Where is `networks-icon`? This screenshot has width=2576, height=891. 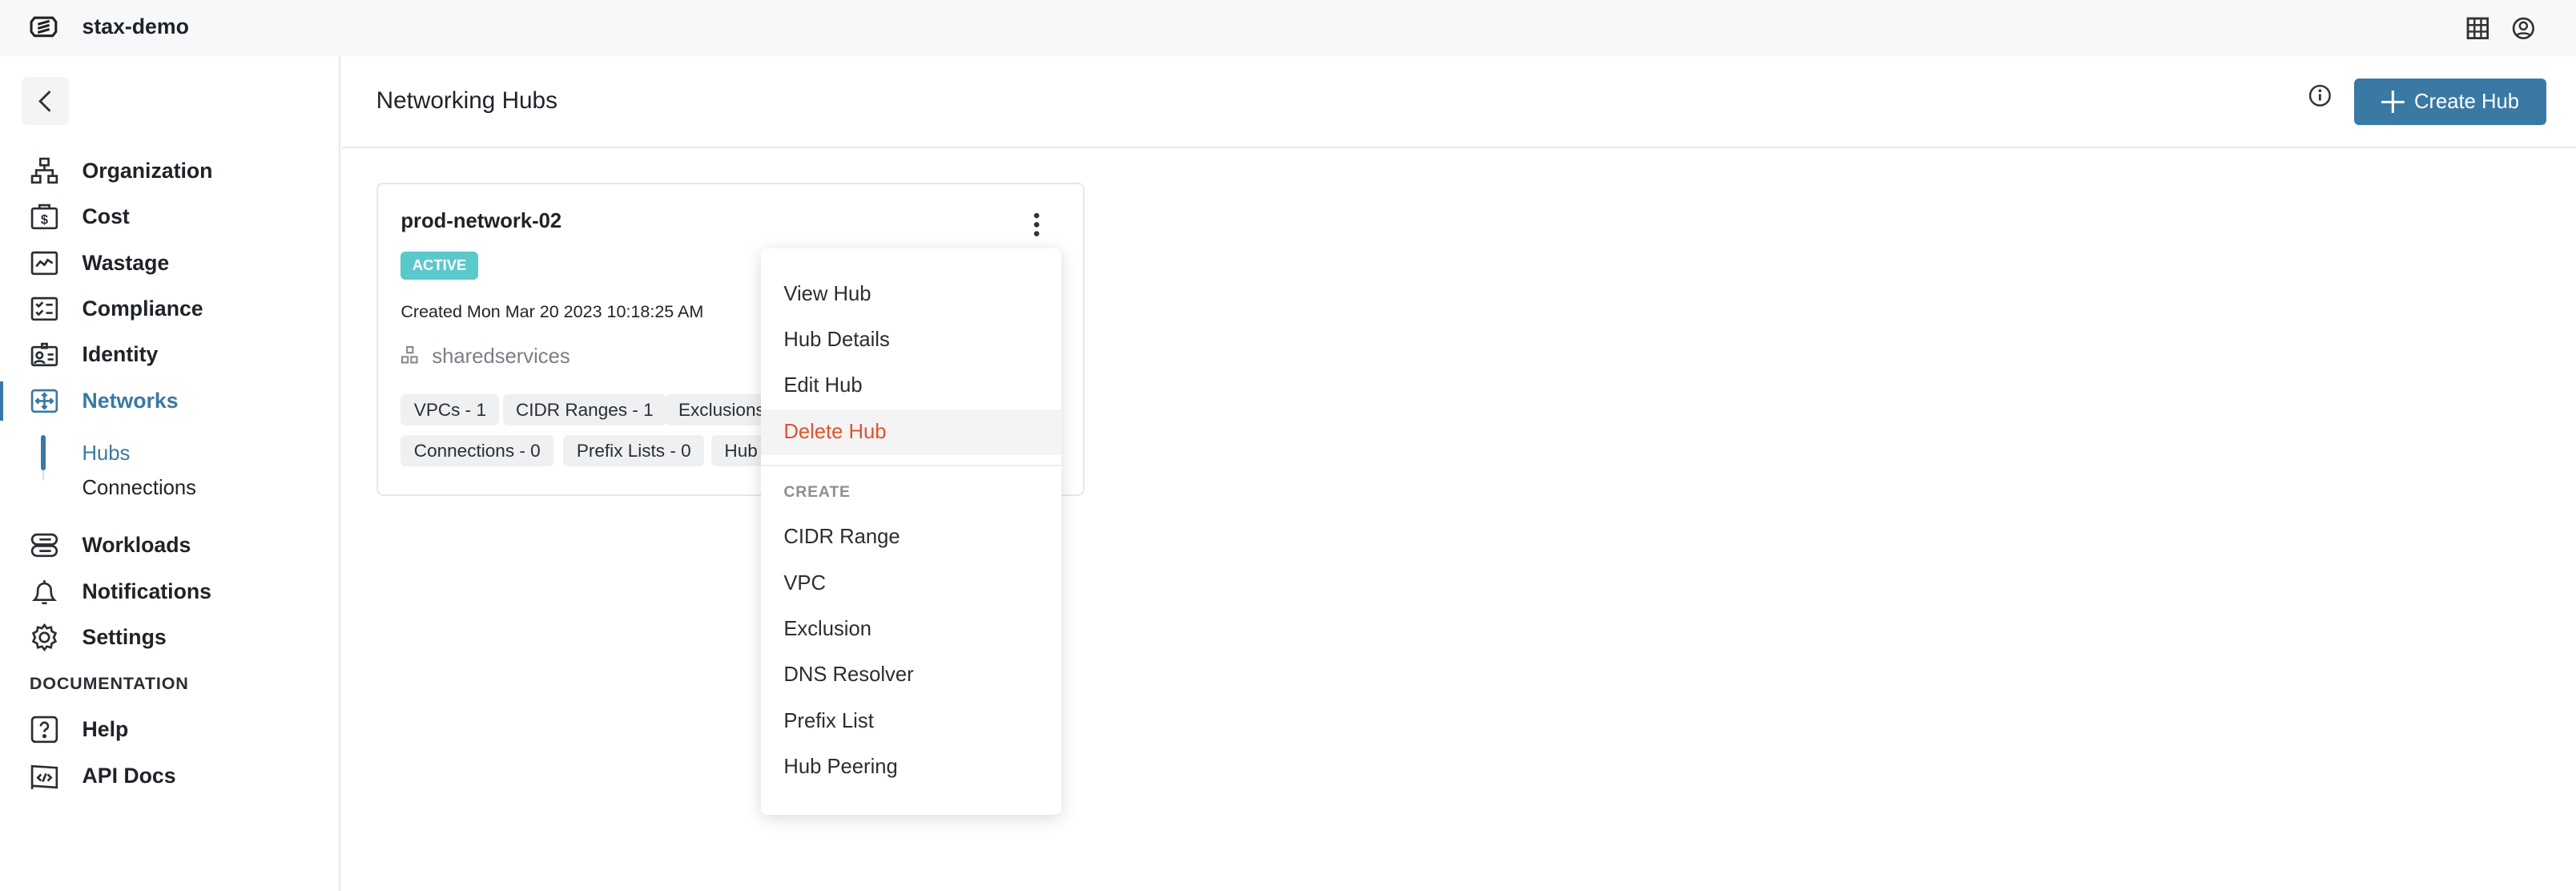
networks-icon is located at coordinates (44, 401).